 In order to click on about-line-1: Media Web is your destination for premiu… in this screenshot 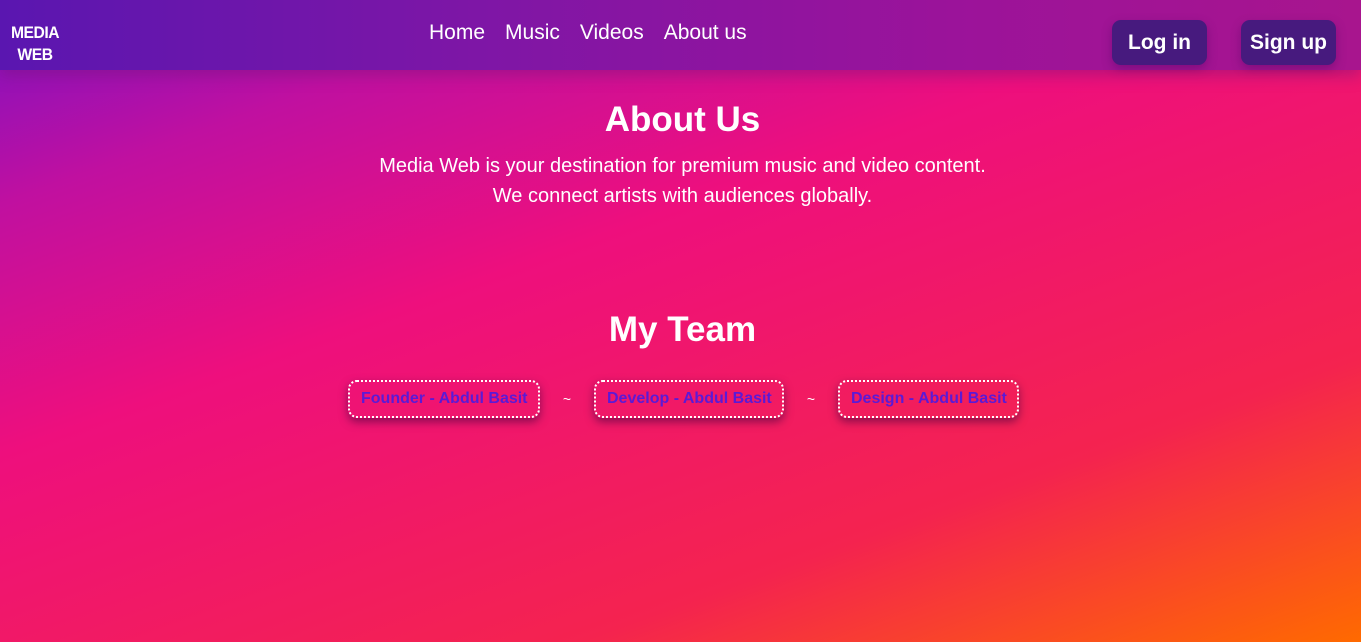, I will do `click(682, 166)`.